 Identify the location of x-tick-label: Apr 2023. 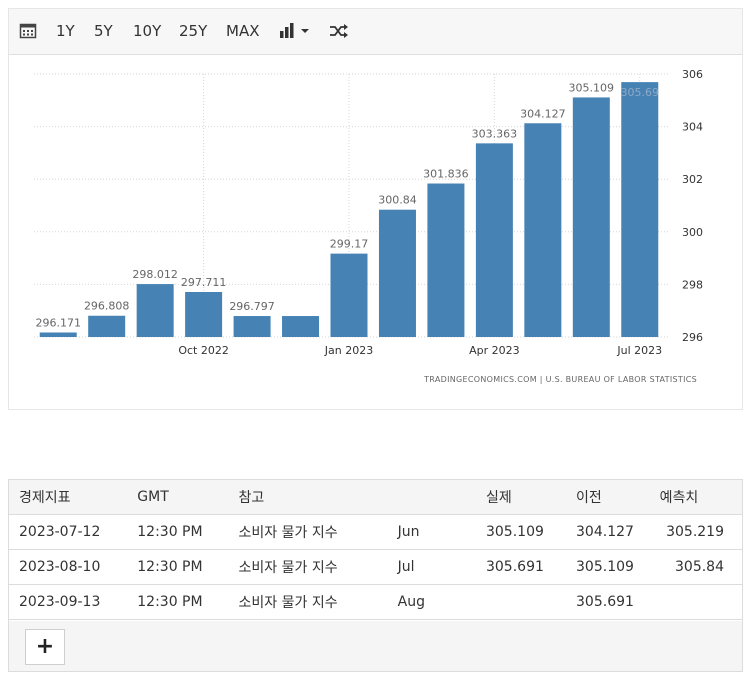
(494, 350).